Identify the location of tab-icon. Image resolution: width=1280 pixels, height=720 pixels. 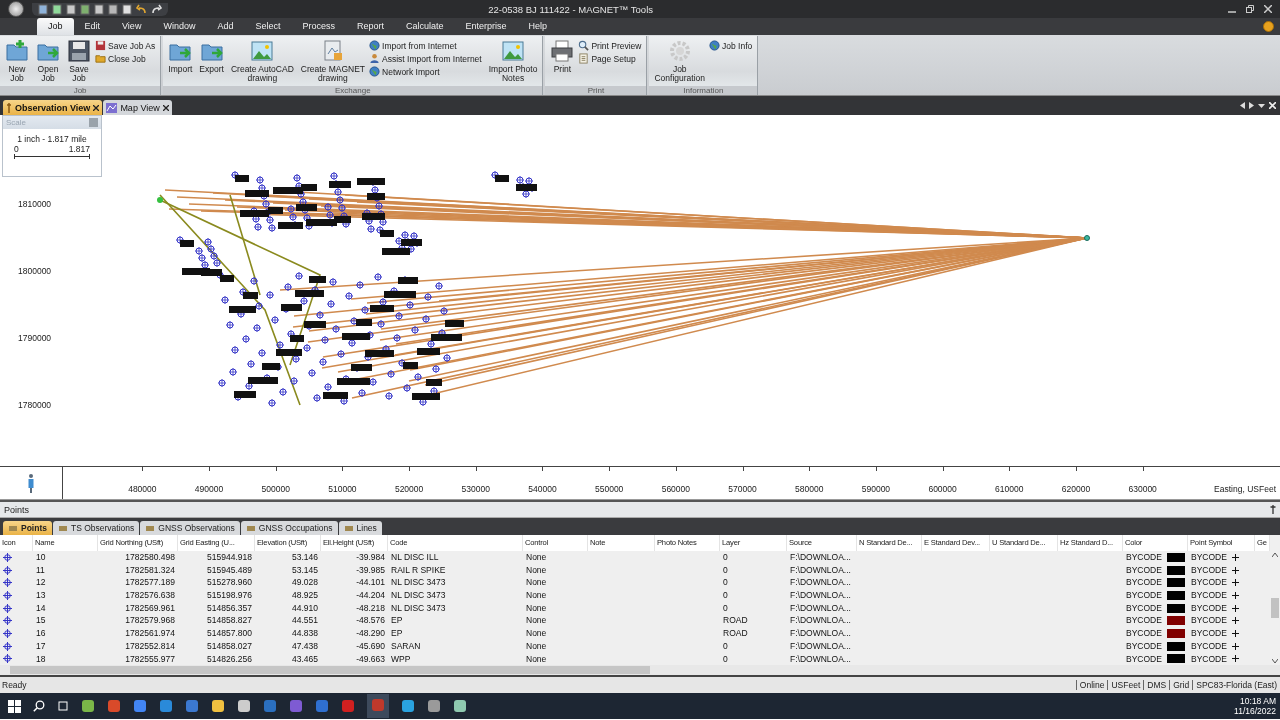
(13, 528).